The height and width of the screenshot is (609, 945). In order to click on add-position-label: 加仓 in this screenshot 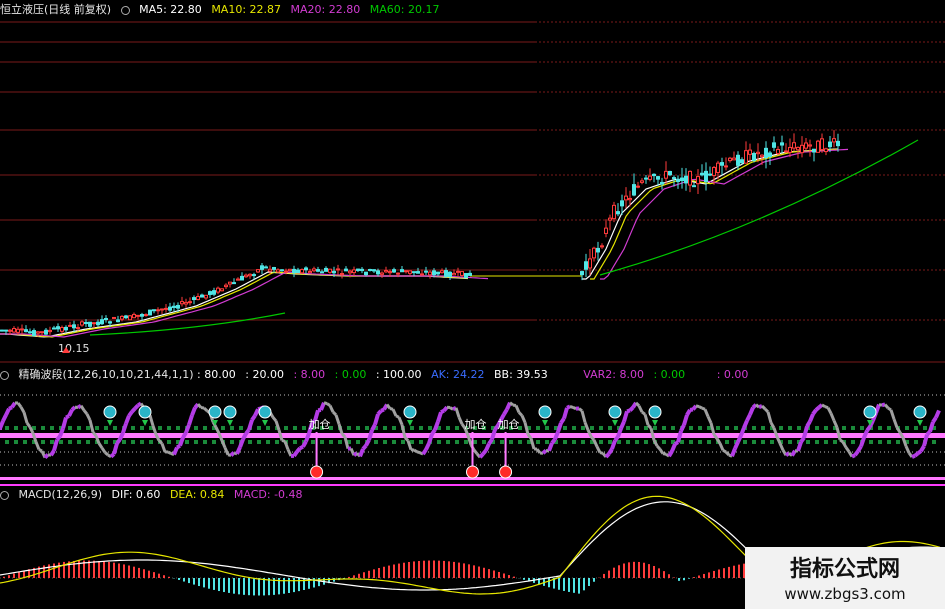, I will do `click(476, 424)`.